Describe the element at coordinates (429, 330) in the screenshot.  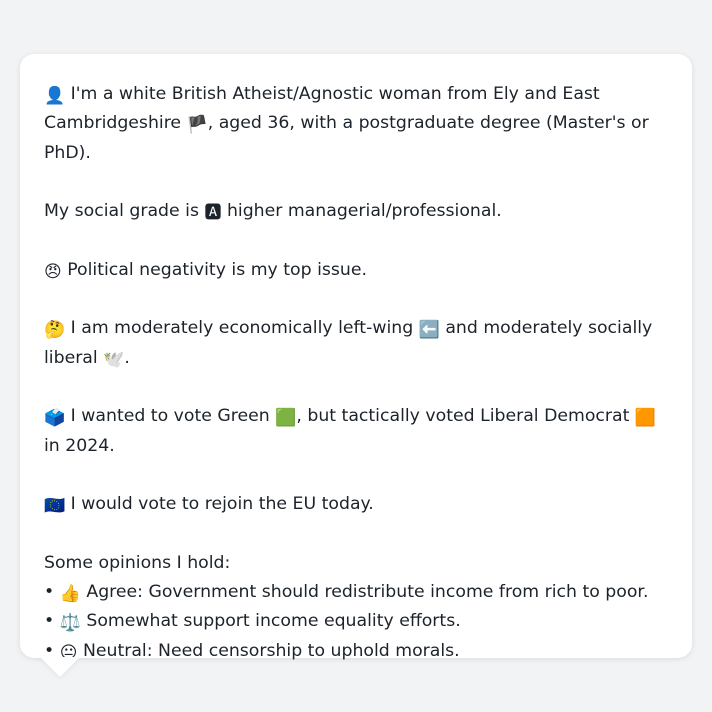
I see `left-arrow-icon: ⬅️` at that location.